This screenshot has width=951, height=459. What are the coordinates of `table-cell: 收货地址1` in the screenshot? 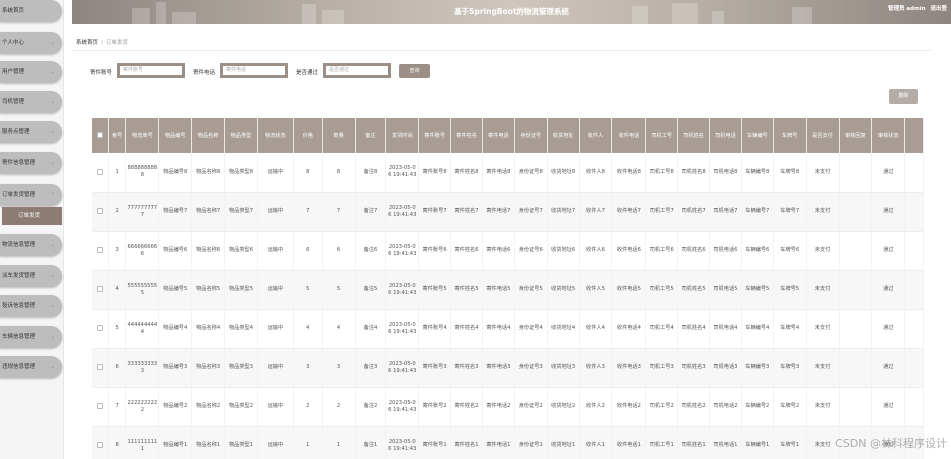 It's located at (563, 442).